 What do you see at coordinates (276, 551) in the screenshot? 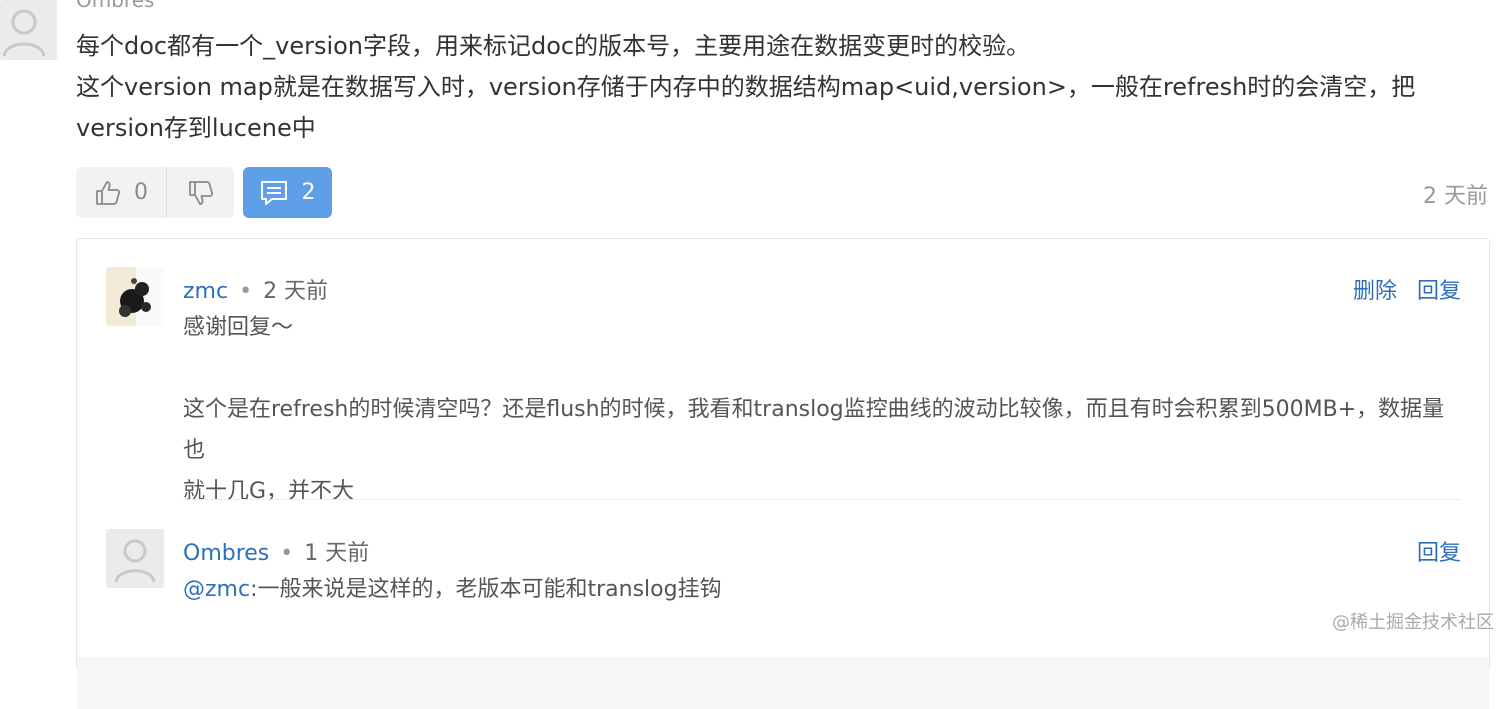
I see `reply-header: Ombres • 1 天前` at bounding box center [276, 551].